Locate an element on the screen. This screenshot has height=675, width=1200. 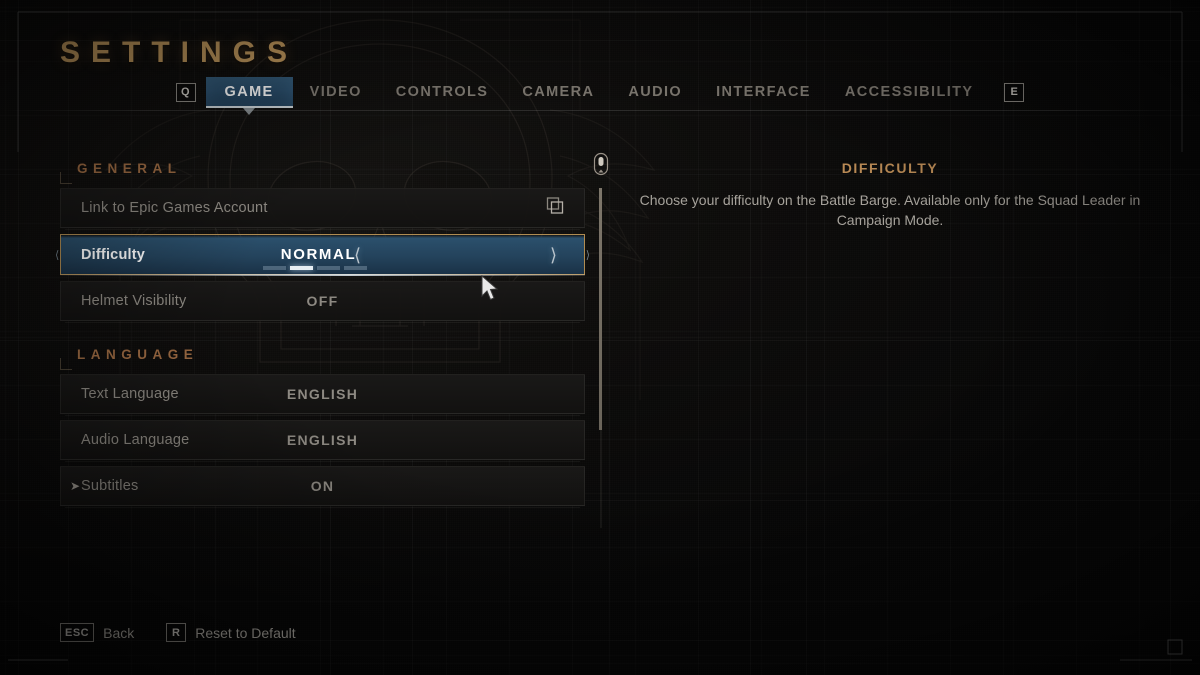
selection-caret-right-icon: ⟩ is located at coordinates (587, 255).